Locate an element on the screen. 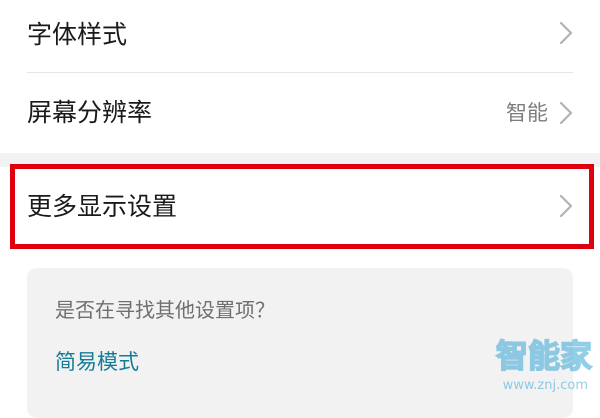  watermark-title: 智能家 is located at coordinates (544, 356).